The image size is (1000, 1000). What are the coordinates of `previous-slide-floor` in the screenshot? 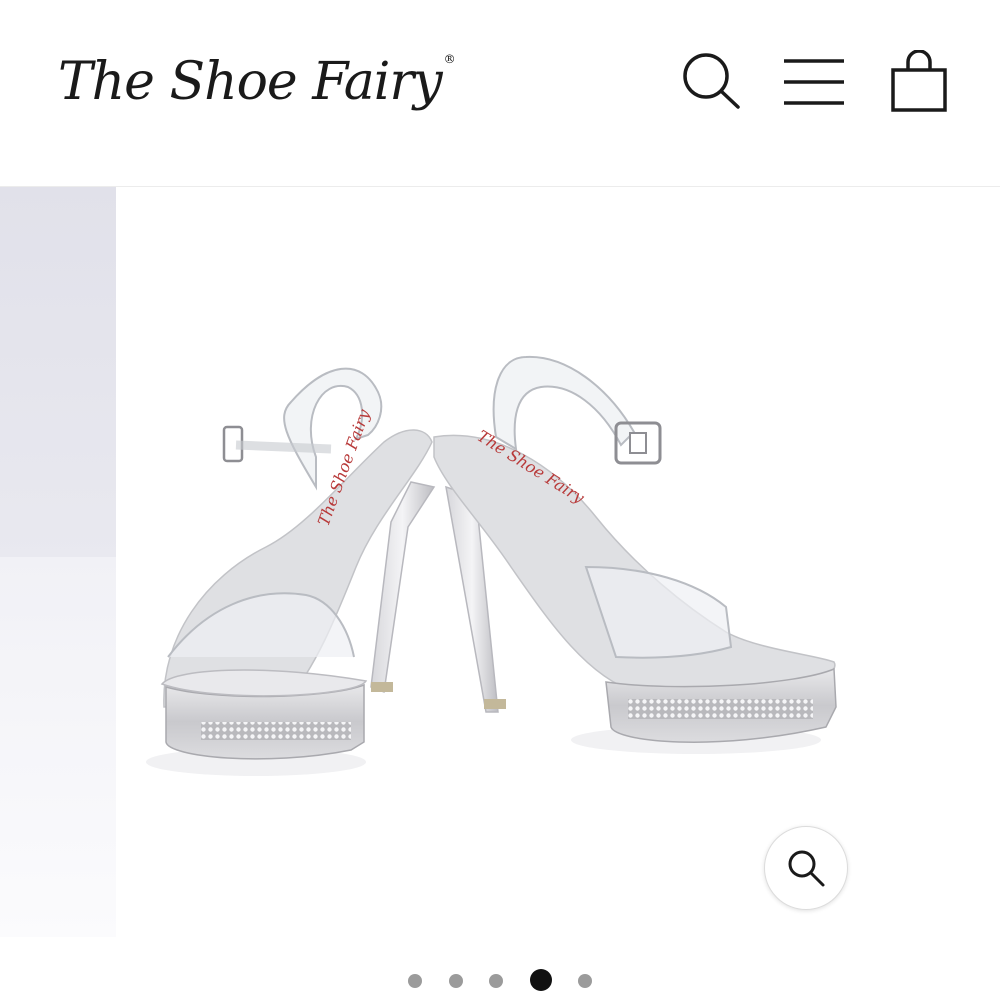 It's located at (58, 747).